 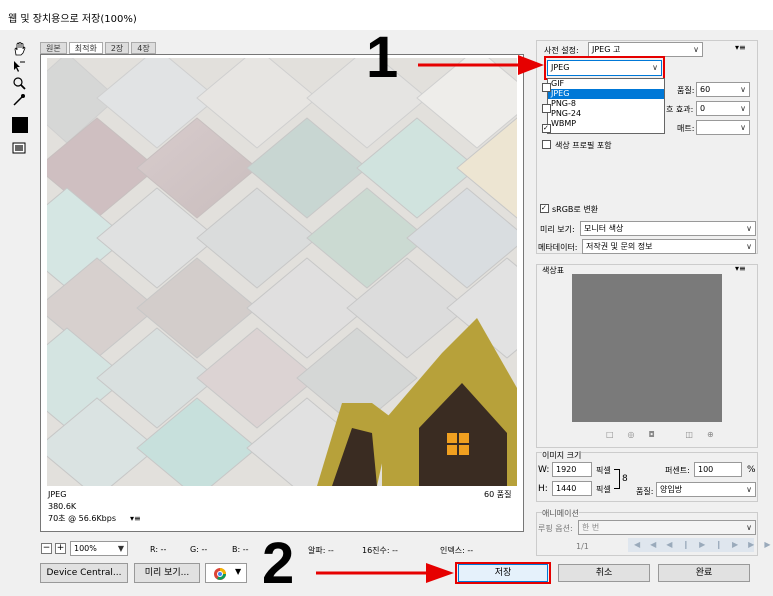 What do you see at coordinates (677, 470) in the screenshot?
I see `percent-label: 퍼센트:` at bounding box center [677, 470].